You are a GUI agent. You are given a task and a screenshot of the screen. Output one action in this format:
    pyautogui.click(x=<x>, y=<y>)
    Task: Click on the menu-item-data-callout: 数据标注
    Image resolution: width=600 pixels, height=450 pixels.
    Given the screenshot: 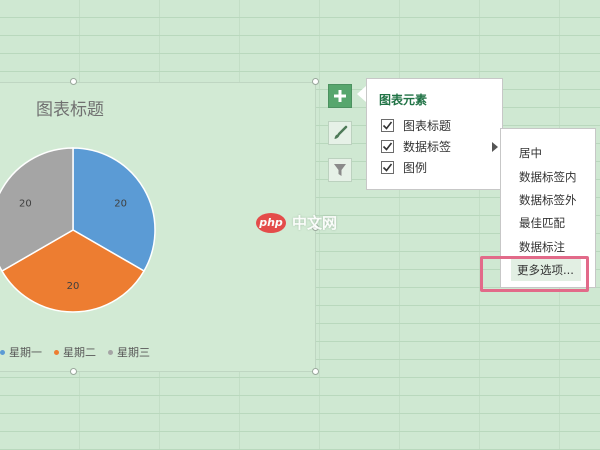 What is the action you would take?
    pyautogui.click(x=542, y=247)
    